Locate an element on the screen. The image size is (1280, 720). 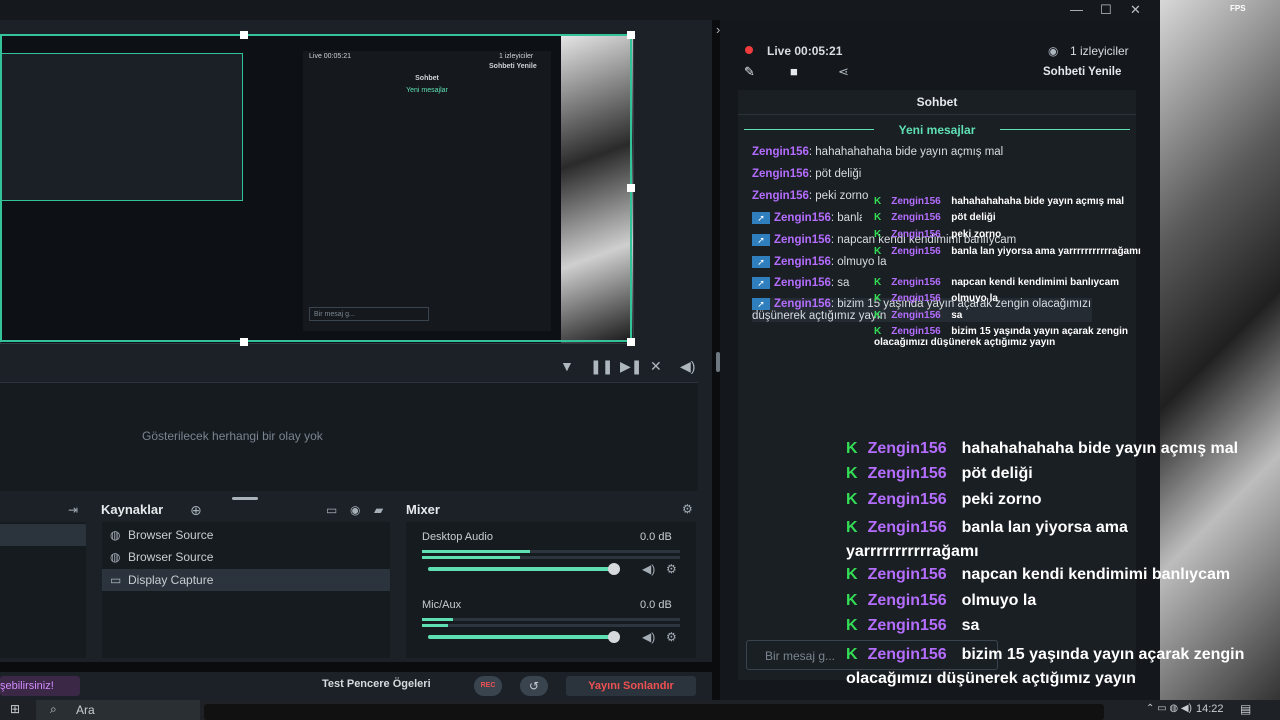
discover-banner: şebilirsiniz! is located at coordinates (40, 686).